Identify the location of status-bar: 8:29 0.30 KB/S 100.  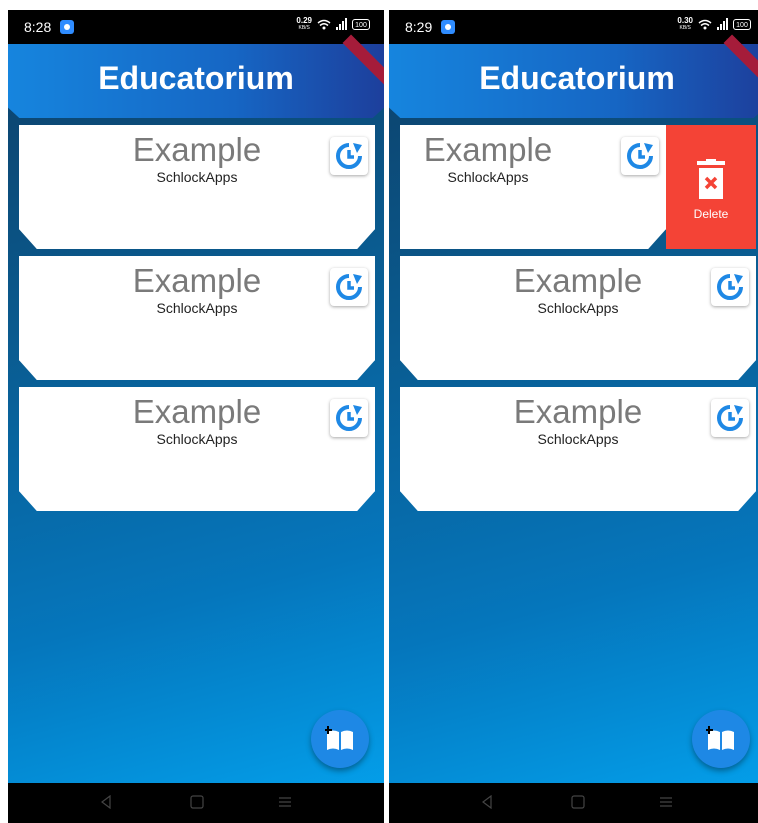
(573, 27).